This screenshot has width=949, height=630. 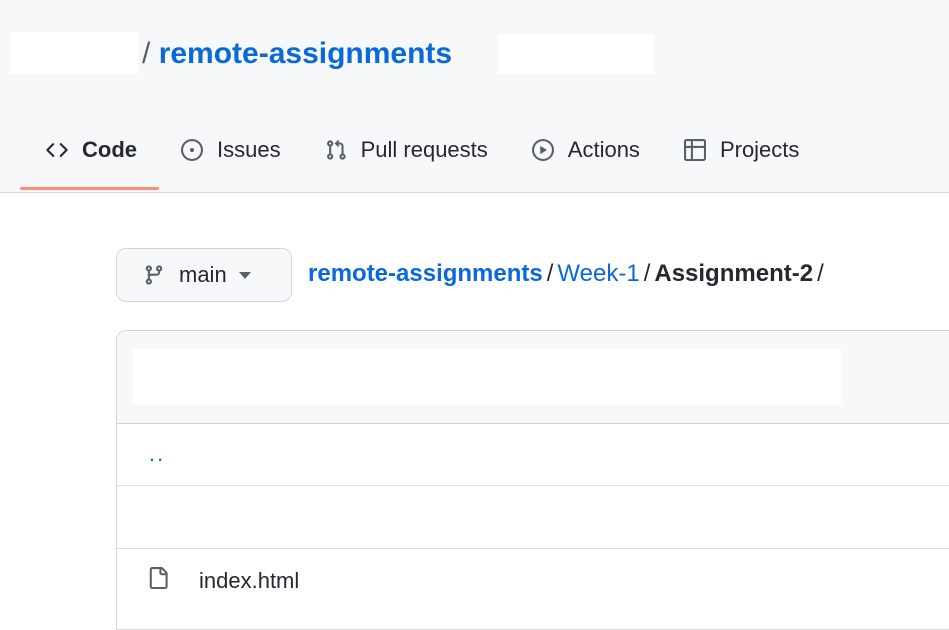 What do you see at coordinates (244, 275) in the screenshot?
I see `caret-down-icon` at bounding box center [244, 275].